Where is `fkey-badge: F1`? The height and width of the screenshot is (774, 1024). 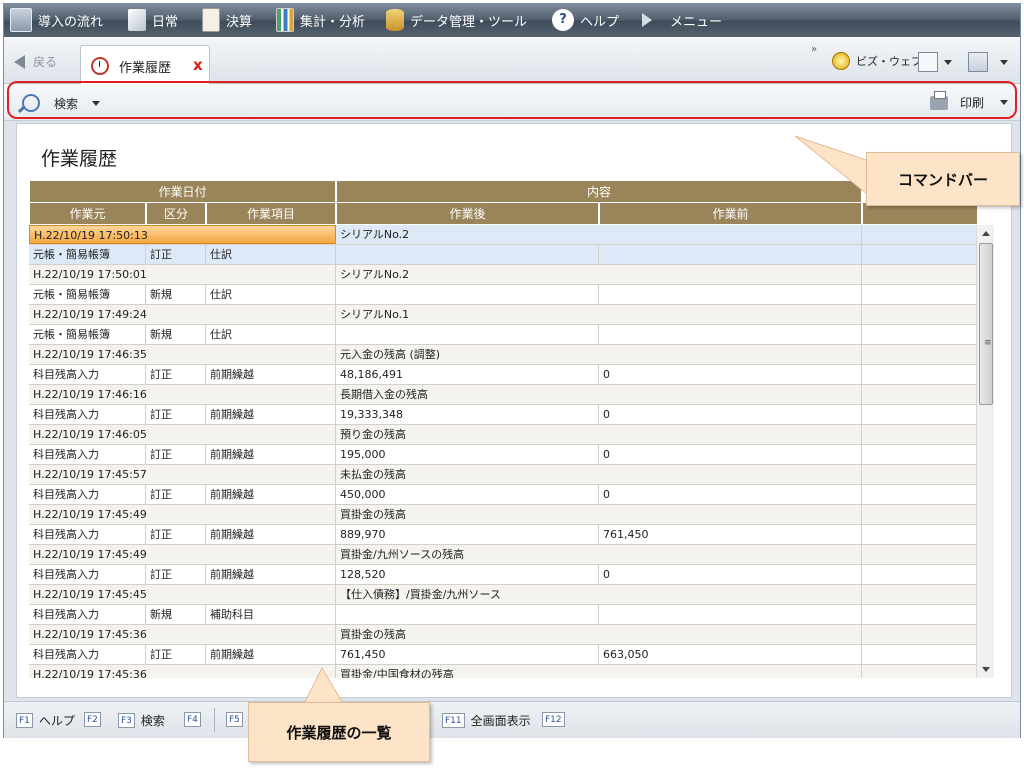 fkey-badge: F1 is located at coordinates (24, 720).